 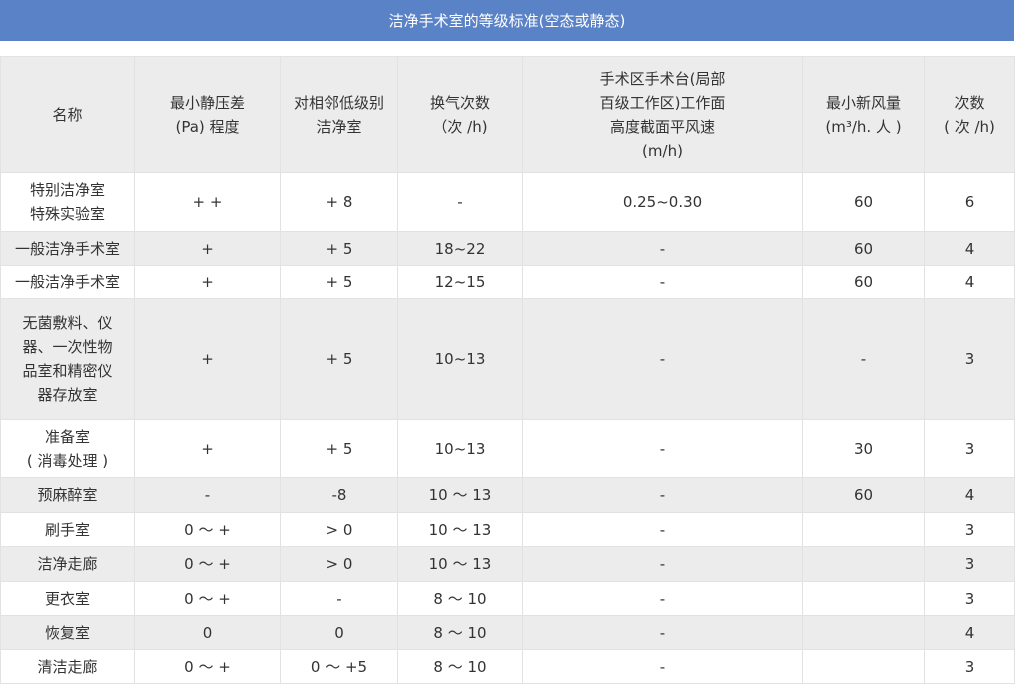 What do you see at coordinates (460, 126) in the screenshot?
I see `cell-line: （次 /h)` at bounding box center [460, 126].